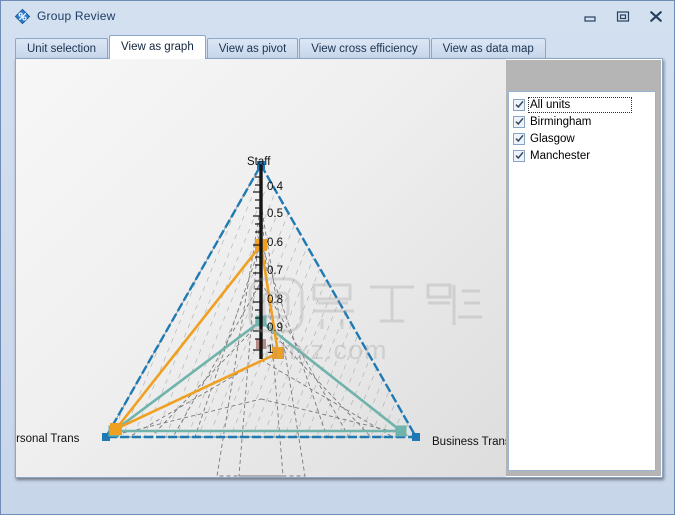 The image size is (675, 515). I want to click on axis-label-personal-trans: Personal Trans, so click(48, 439).